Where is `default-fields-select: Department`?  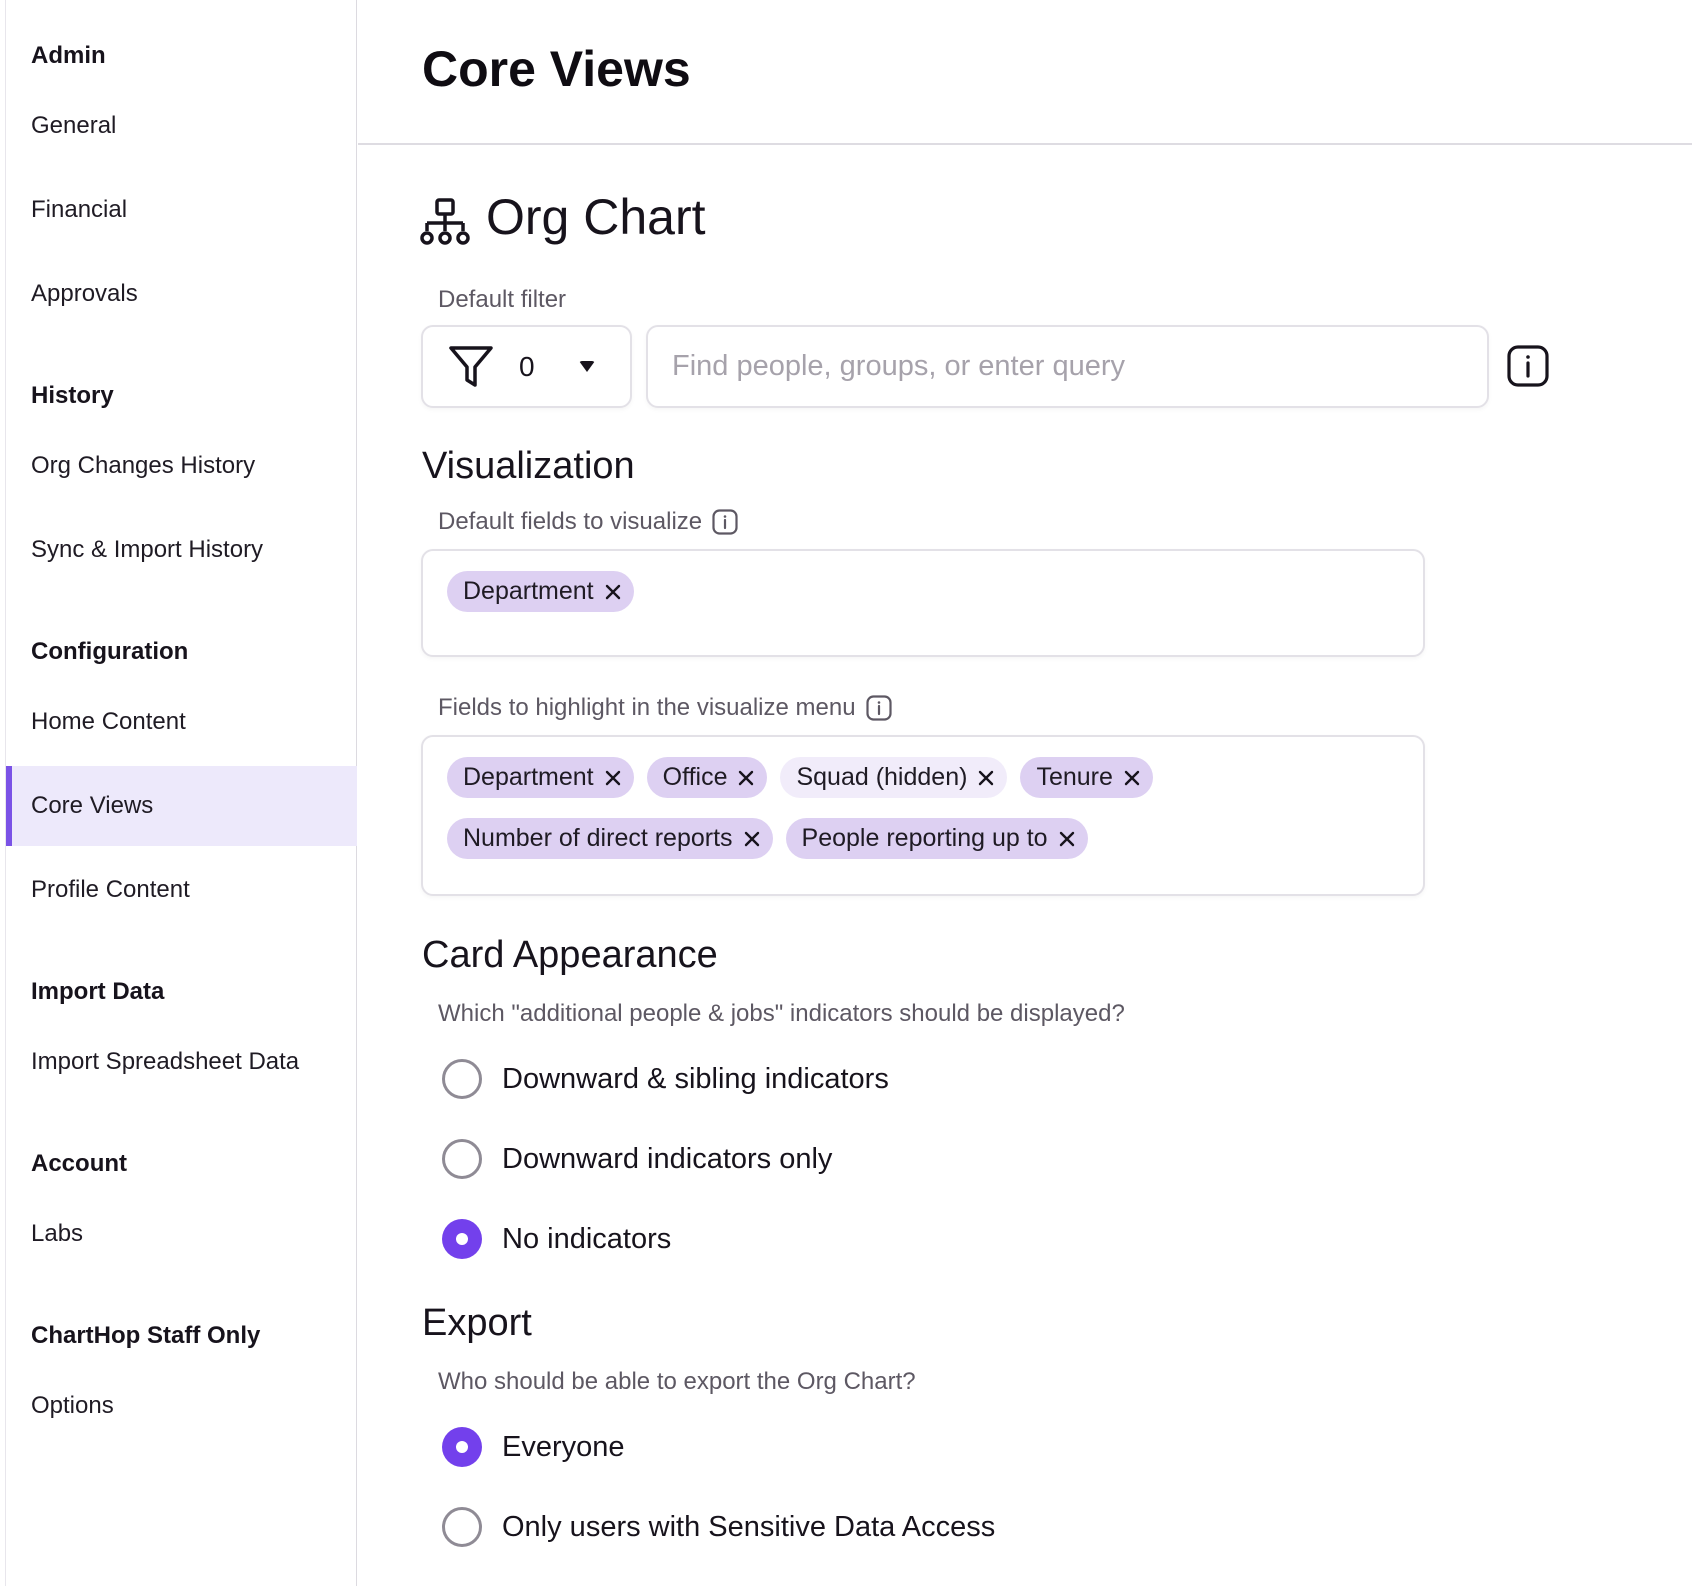
default-fields-select: Department is located at coordinates (923, 603).